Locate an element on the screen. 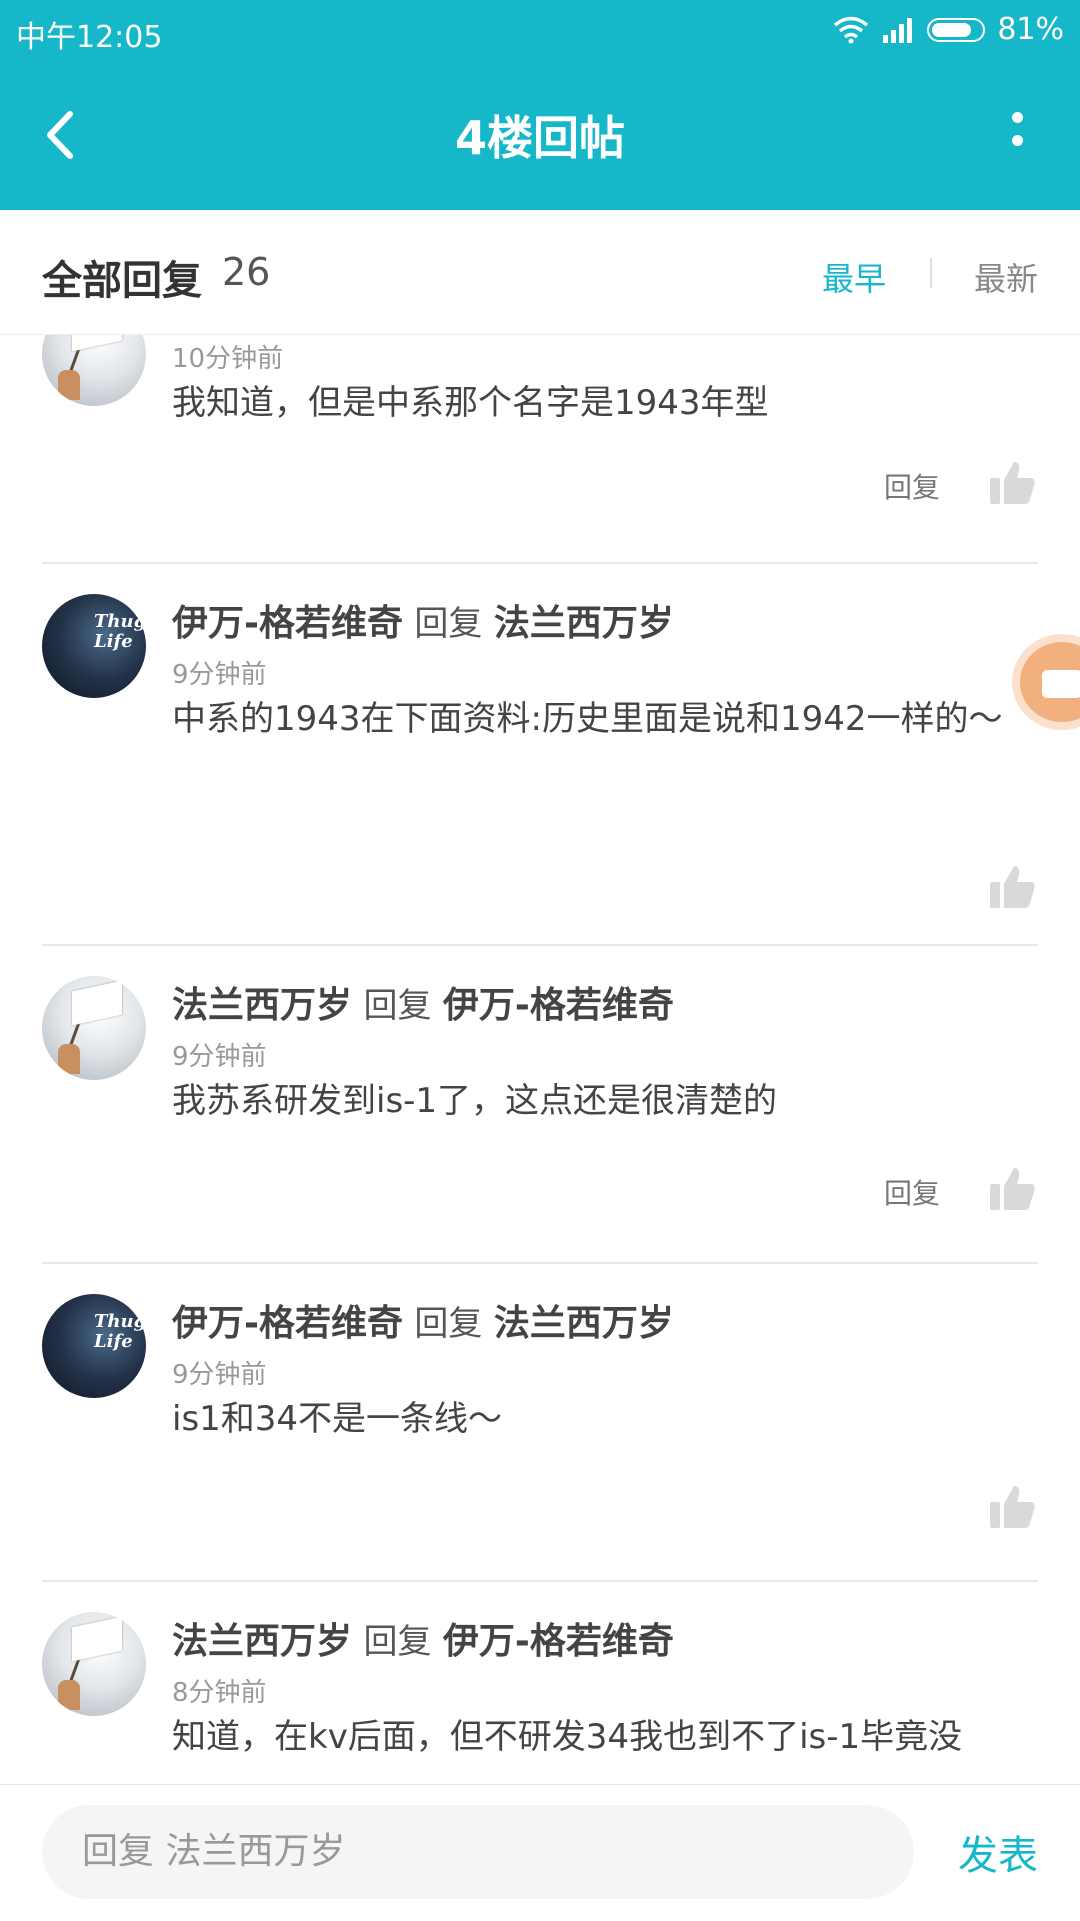 The height and width of the screenshot is (1921, 1080). publish-button: 发表 is located at coordinates (998, 1852).